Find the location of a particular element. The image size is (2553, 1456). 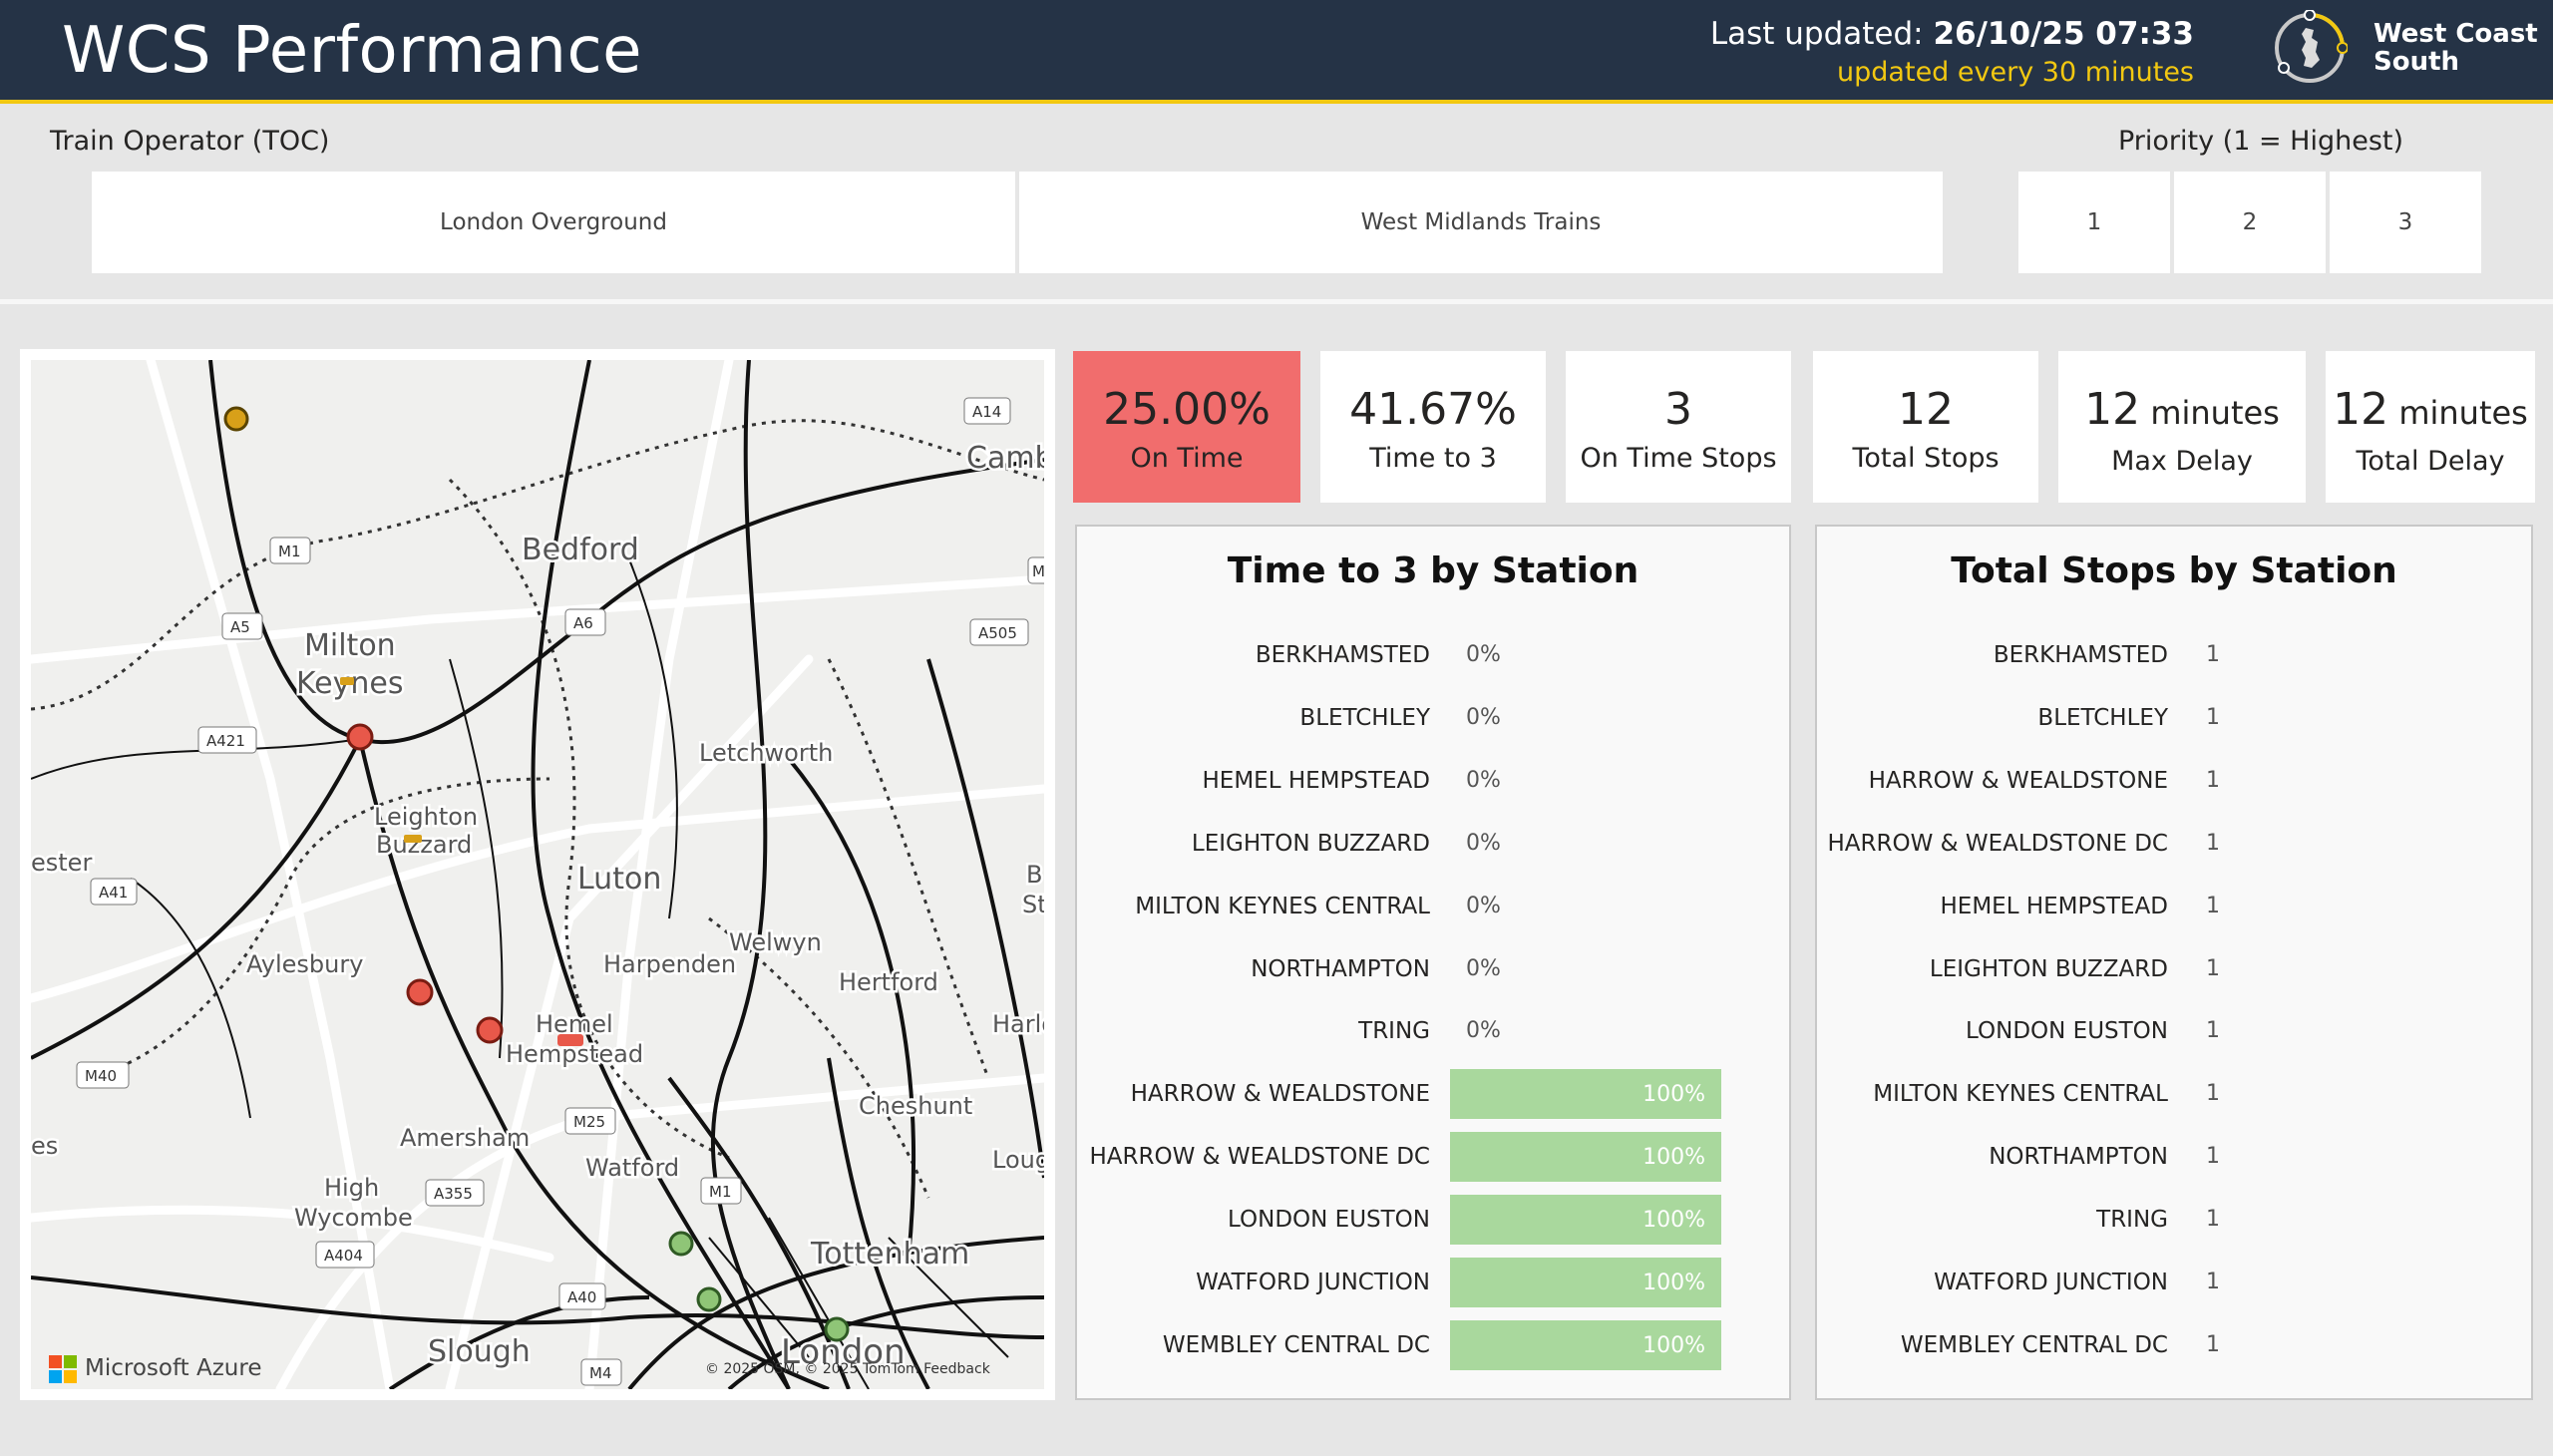

station-name: LONDON EUSTON is located at coordinates (2067, 1031).